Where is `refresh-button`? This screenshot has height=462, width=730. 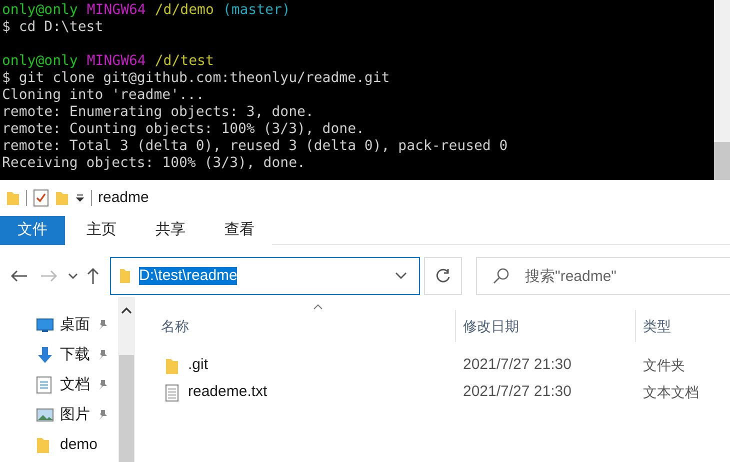
refresh-button is located at coordinates (443, 276).